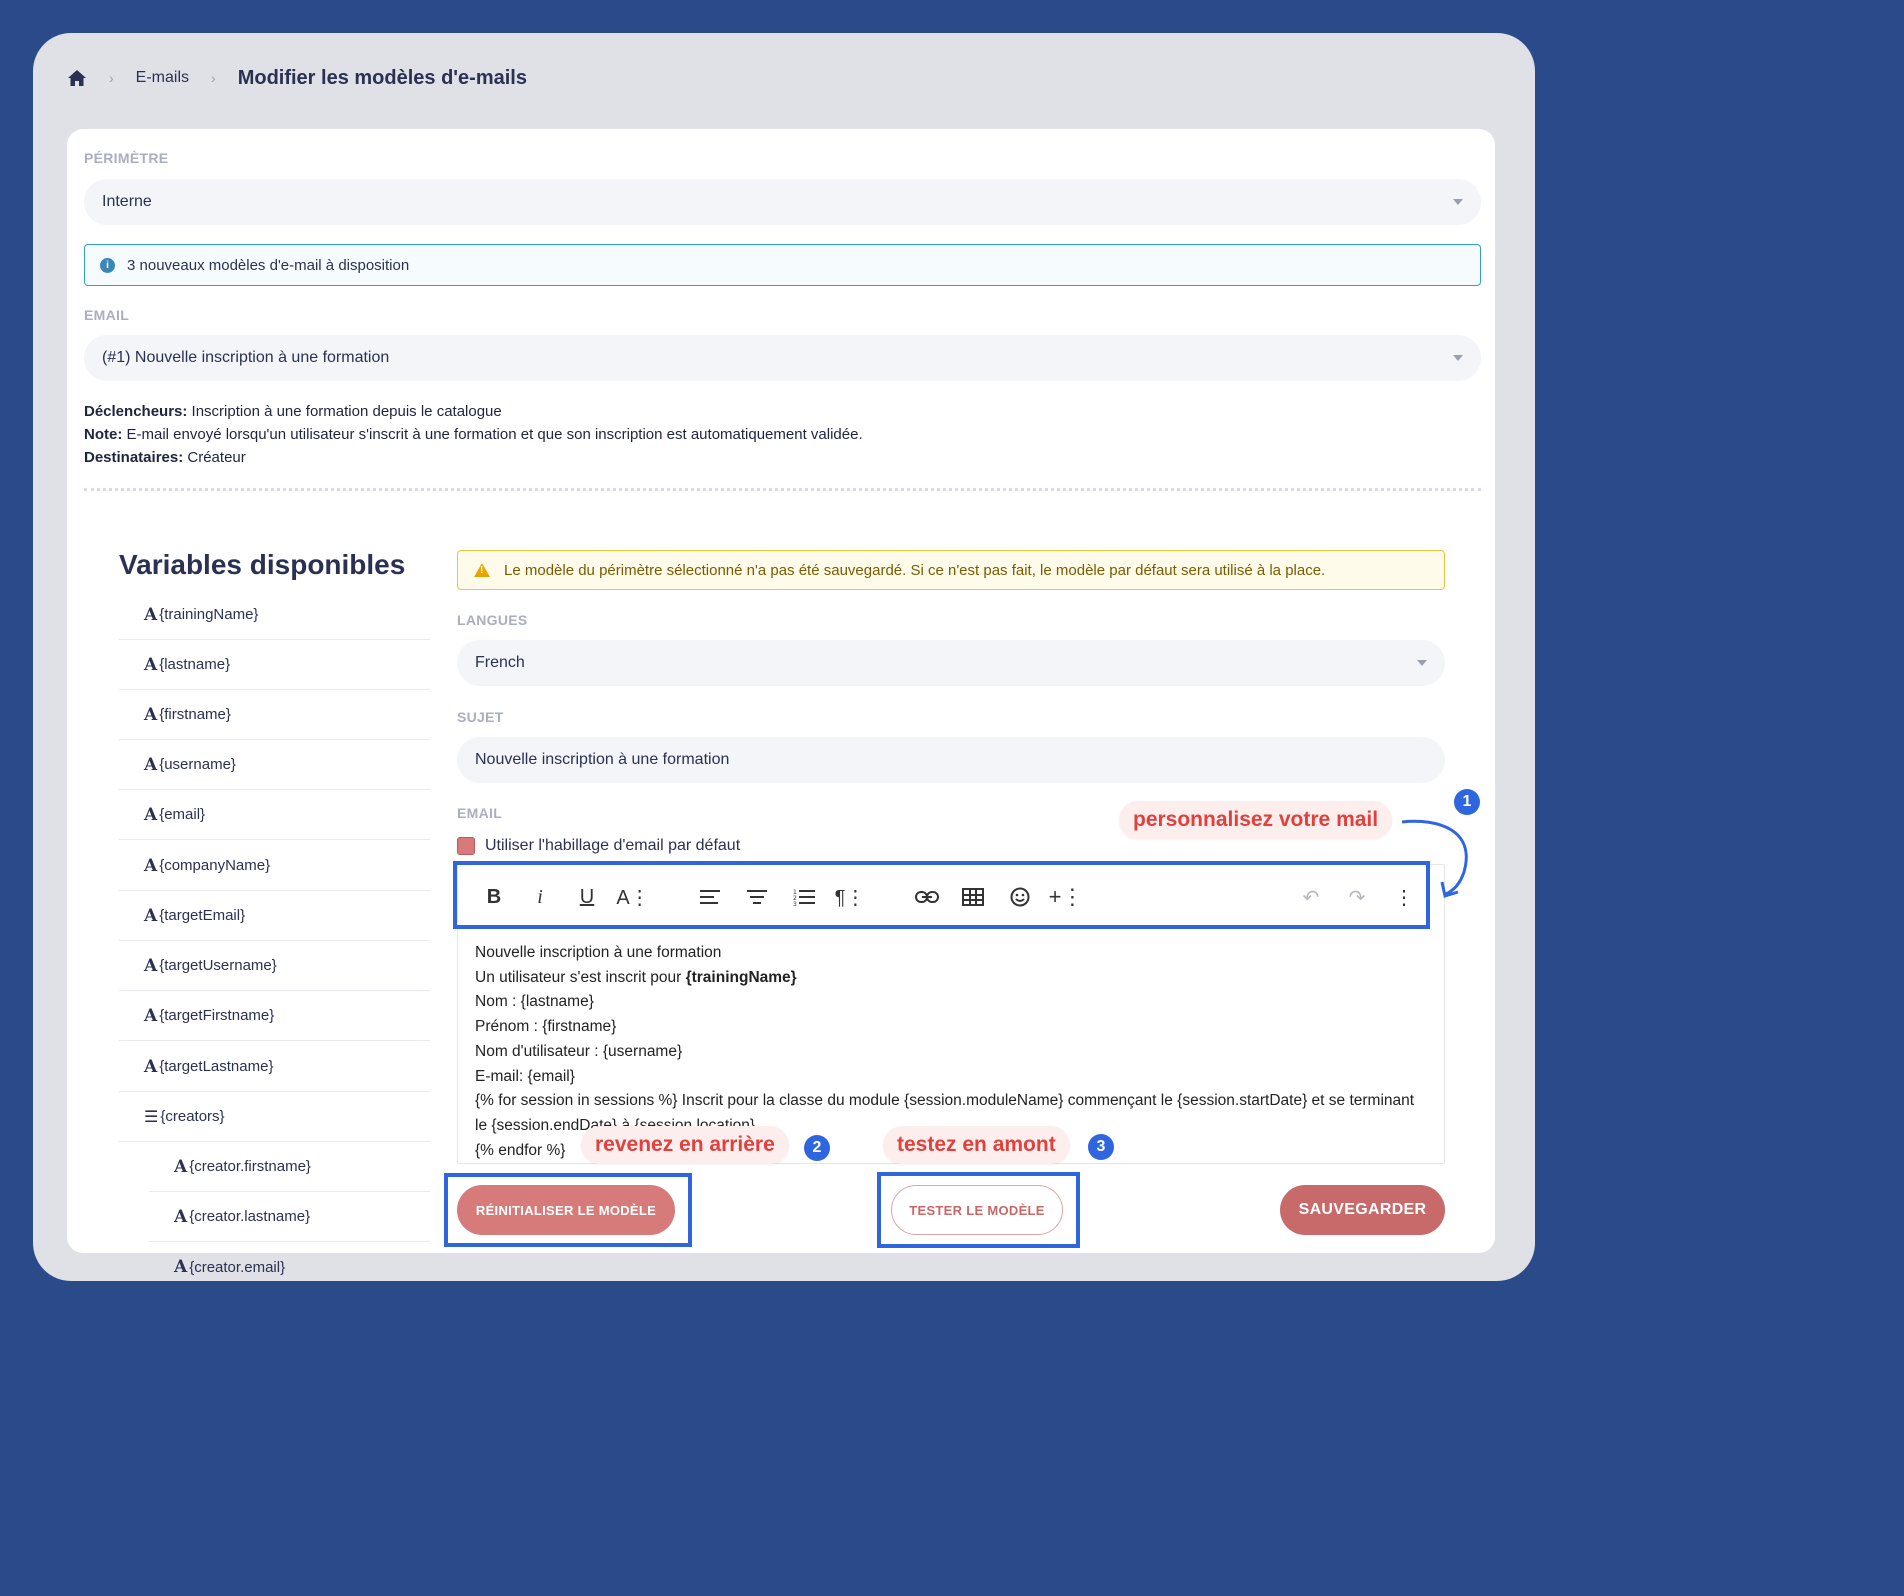 The height and width of the screenshot is (1596, 1904). What do you see at coordinates (107, 265) in the screenshot?
I see `info-icon: i` at bounding box center [107, 265].